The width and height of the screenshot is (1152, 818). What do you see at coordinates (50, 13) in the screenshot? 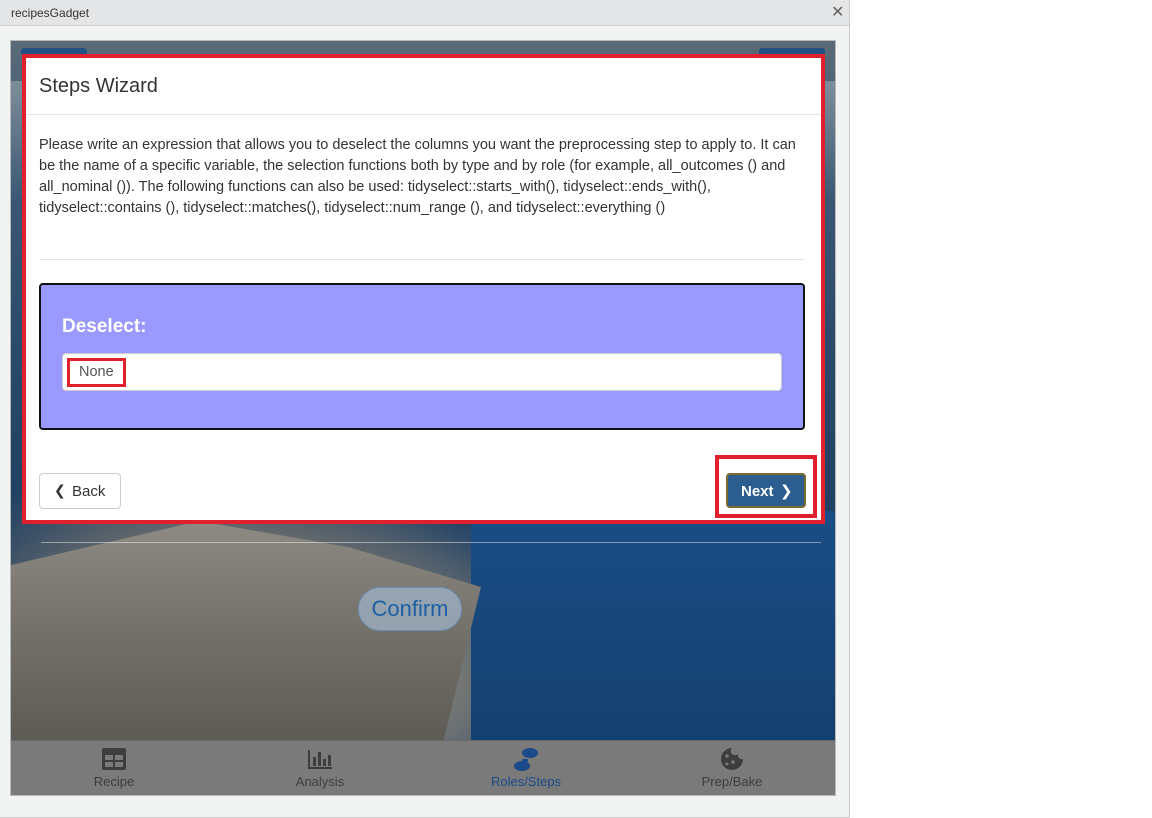
I see `window-title: recipesGadget` at bounding box center [50, 13].